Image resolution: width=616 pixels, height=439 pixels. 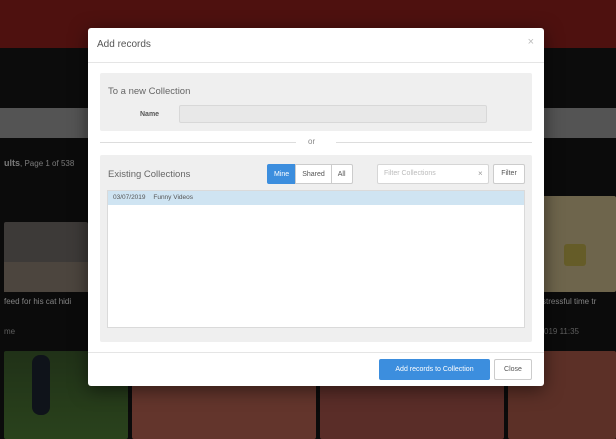 I want to click on dialog-header: Add records ×, so click(x=316, y=45).